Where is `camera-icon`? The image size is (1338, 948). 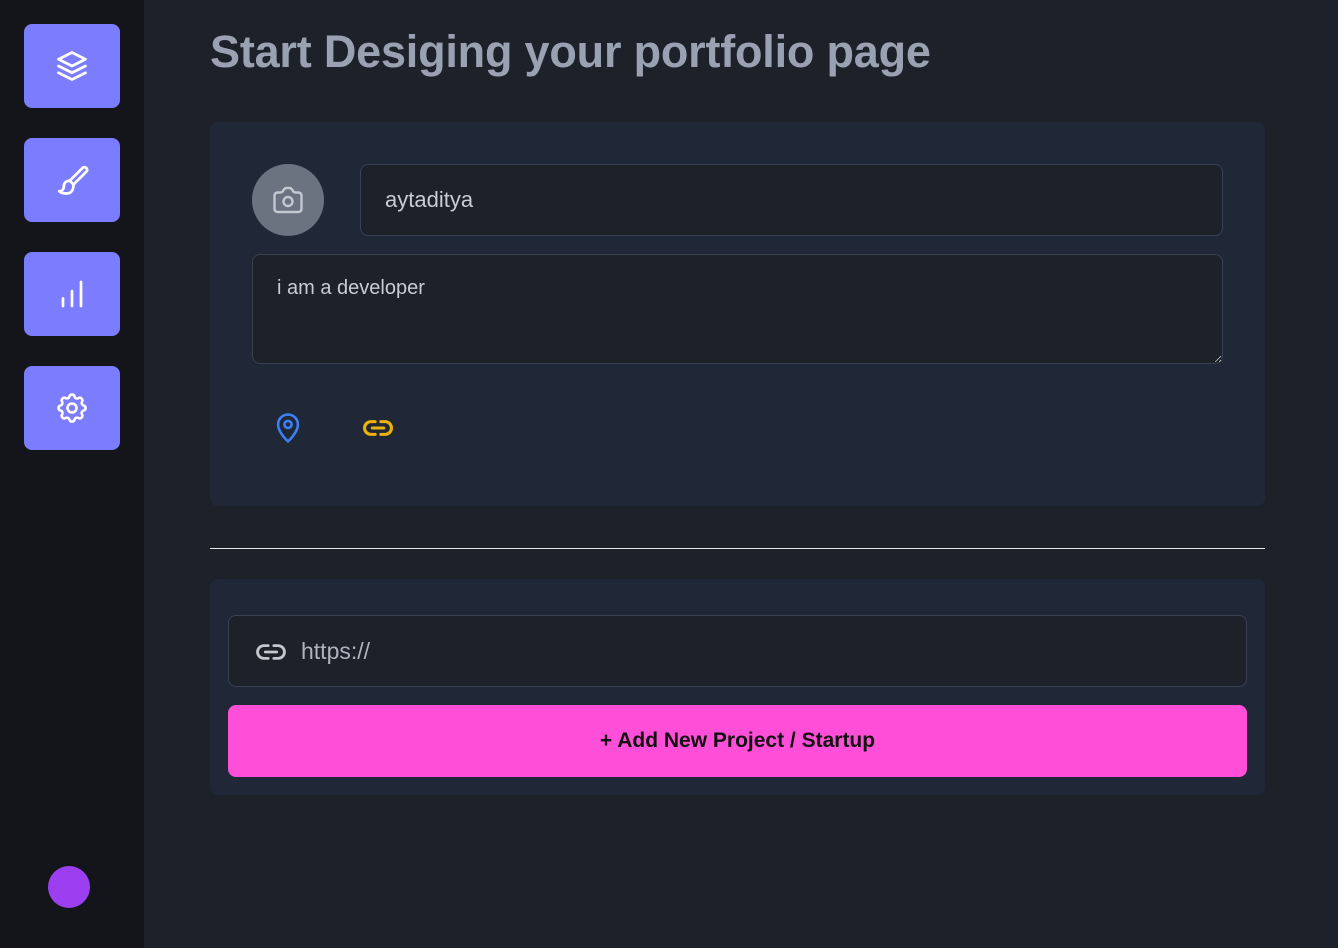 camera-icon is located at coordinates (288, 200).